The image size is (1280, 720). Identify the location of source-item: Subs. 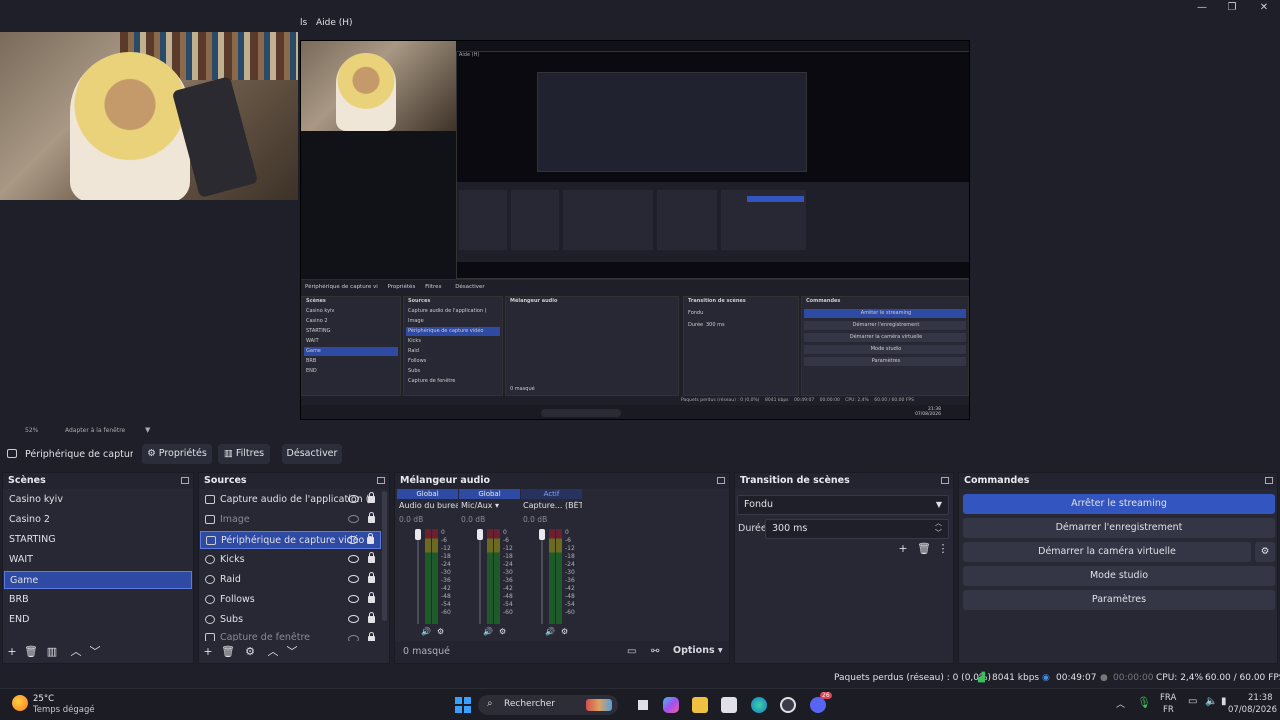
(290, 620).